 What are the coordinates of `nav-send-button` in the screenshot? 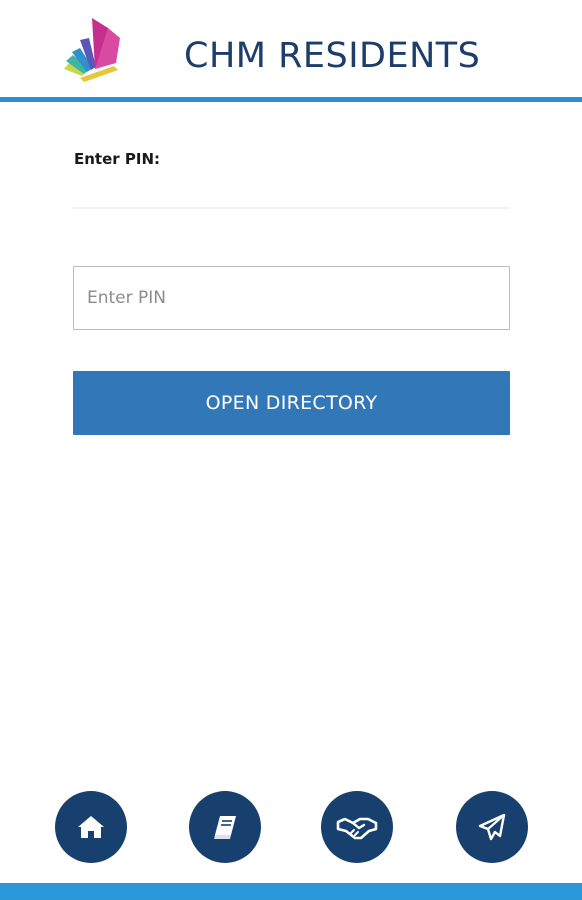 It's located at (492, 827).